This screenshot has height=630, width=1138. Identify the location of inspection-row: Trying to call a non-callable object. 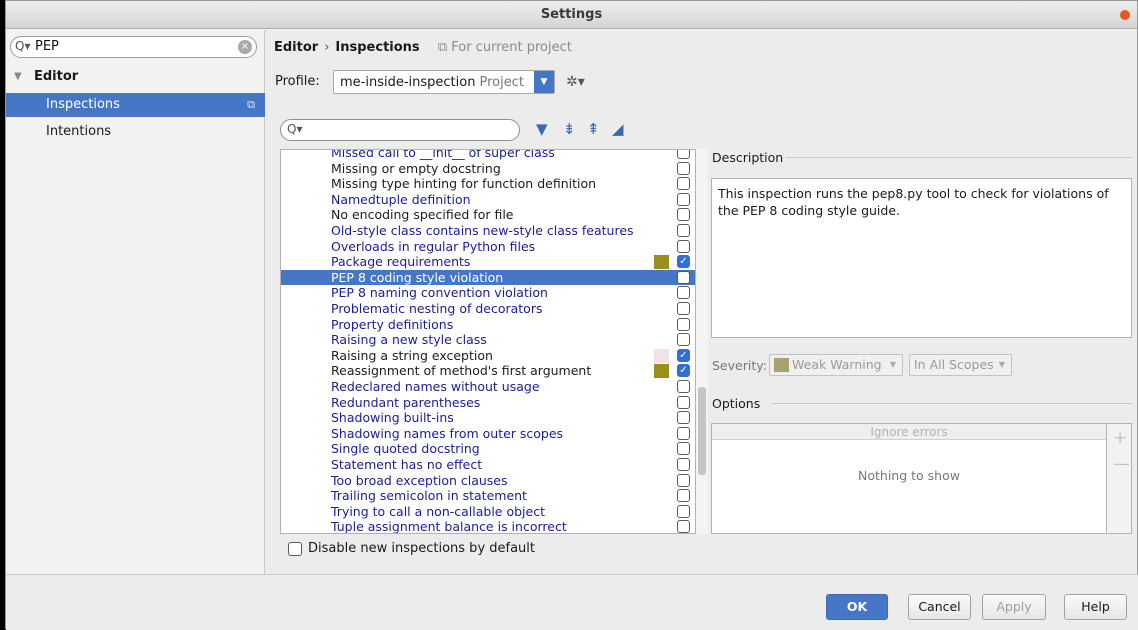
(488, 512).